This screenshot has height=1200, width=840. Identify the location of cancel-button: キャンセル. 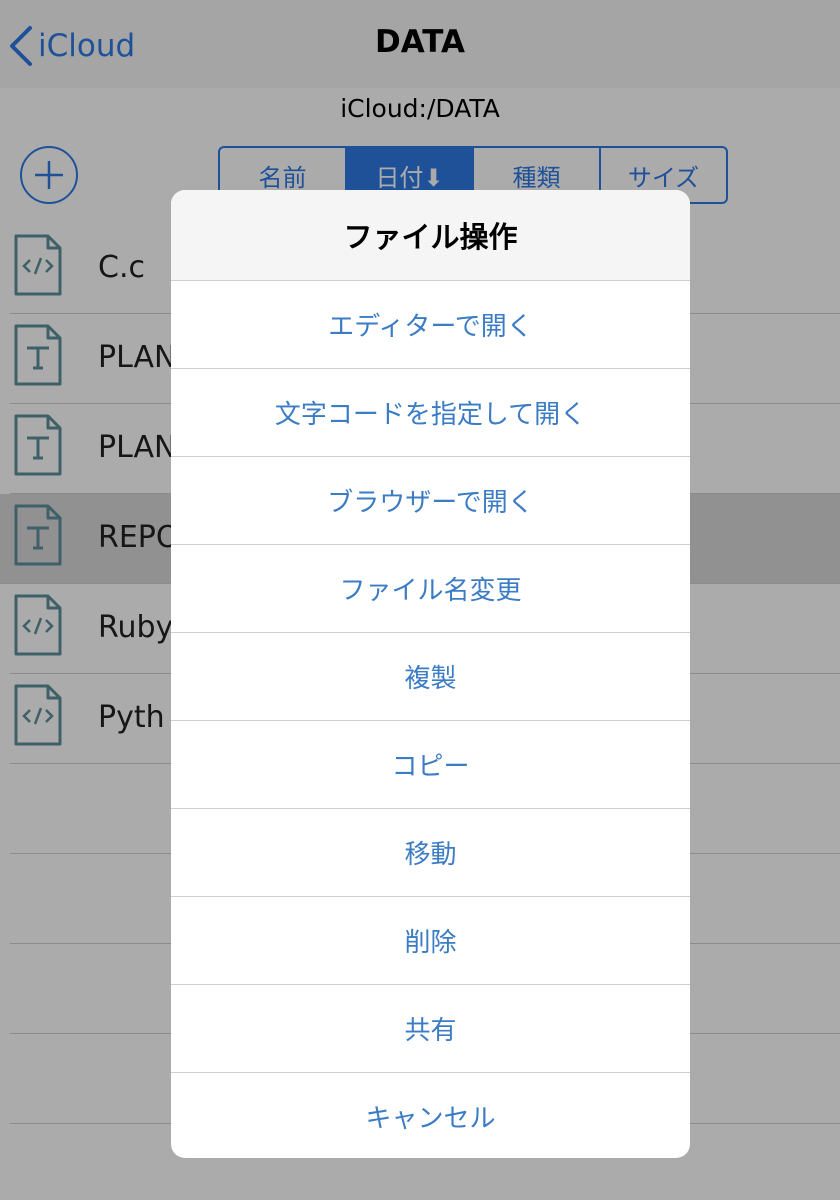
(430, 1115).